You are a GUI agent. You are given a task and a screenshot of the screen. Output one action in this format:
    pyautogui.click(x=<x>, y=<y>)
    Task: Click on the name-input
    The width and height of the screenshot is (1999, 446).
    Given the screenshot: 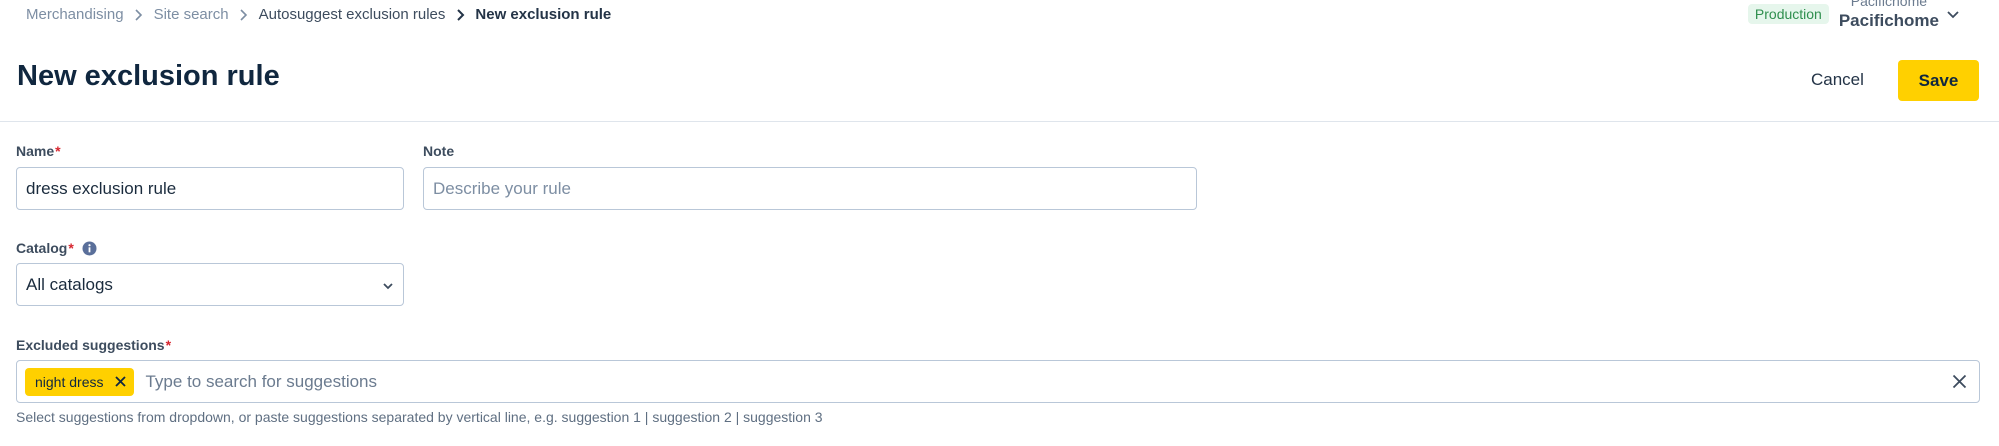 What is the action you would take?
    pyautogui.click(x=210, y=188)
    